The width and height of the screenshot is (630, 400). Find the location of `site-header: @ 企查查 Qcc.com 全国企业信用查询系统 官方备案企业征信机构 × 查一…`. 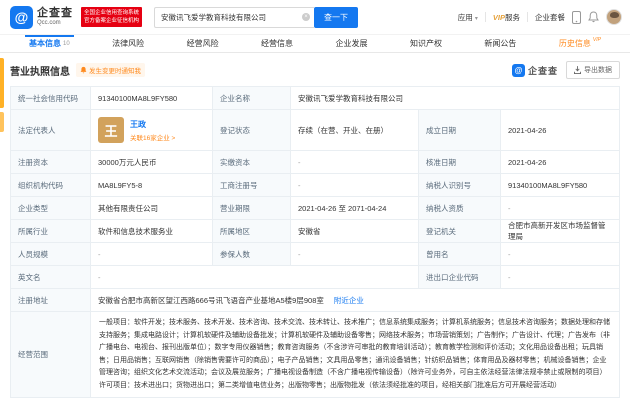

site-header: @ 企查查 Qcc.com 全国企业信用查询系统 官方备案企业征信机构 × 查一… is located at coordinates (315, 17).